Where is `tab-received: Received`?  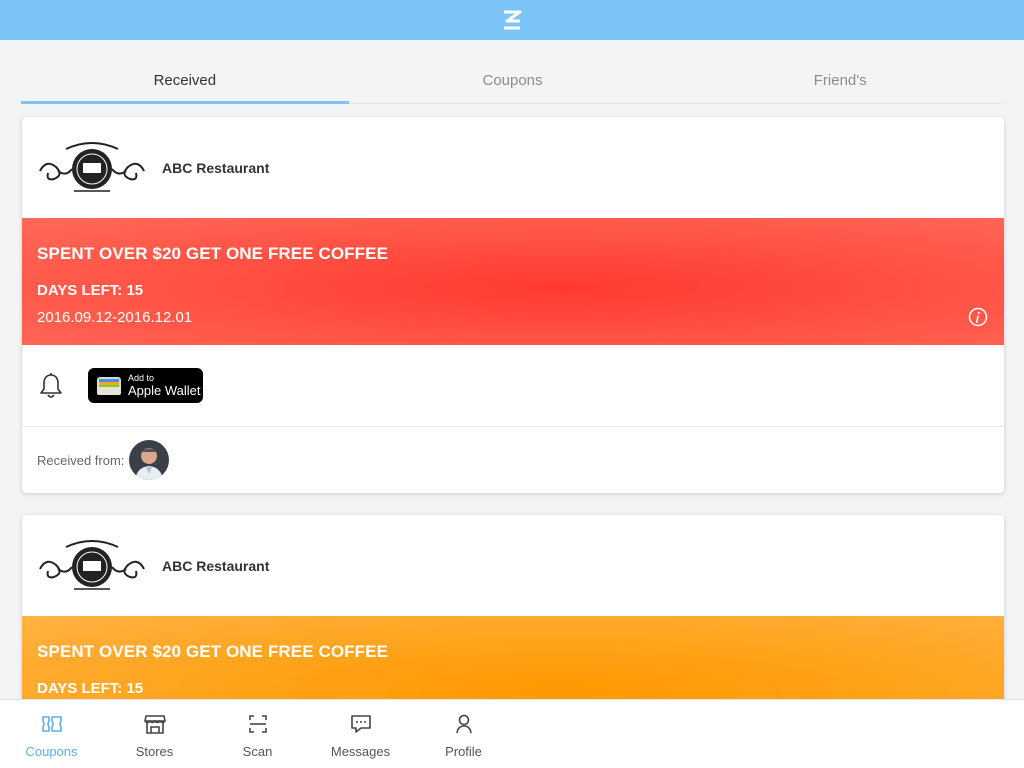
tab-received: Received is located at coordinates (185, 81).